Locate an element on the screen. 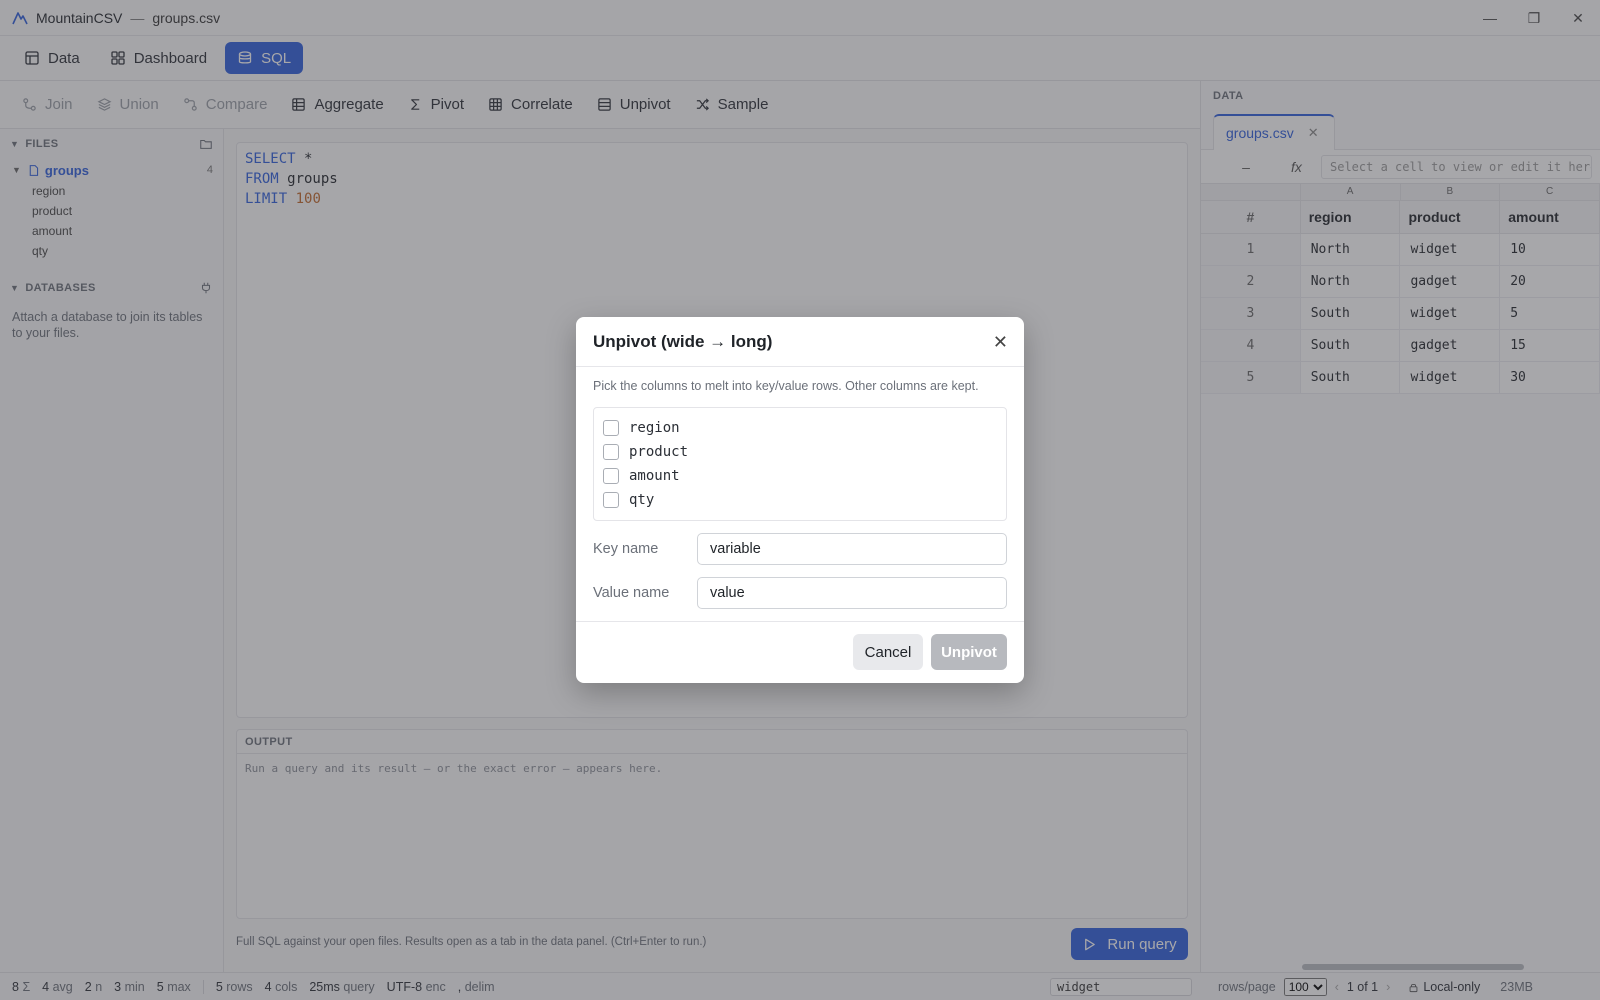 The image size is (1600, 1000). dialog-footer: Cancel Unpivot is located at coordinates (800, 652).